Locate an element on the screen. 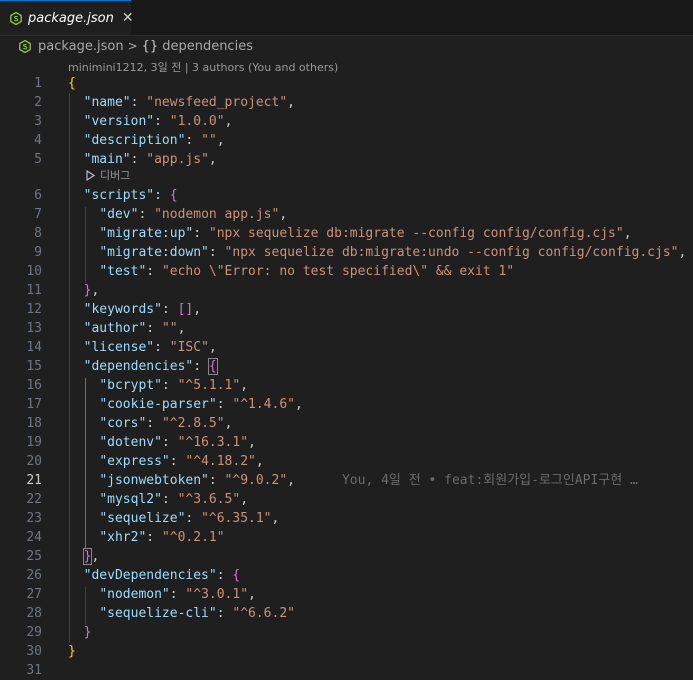 Image resolution: width=693 pixels, height=680 pixels. breadcrumb-symbol-dependencies: dependencies is located at coordinates (207, 46).